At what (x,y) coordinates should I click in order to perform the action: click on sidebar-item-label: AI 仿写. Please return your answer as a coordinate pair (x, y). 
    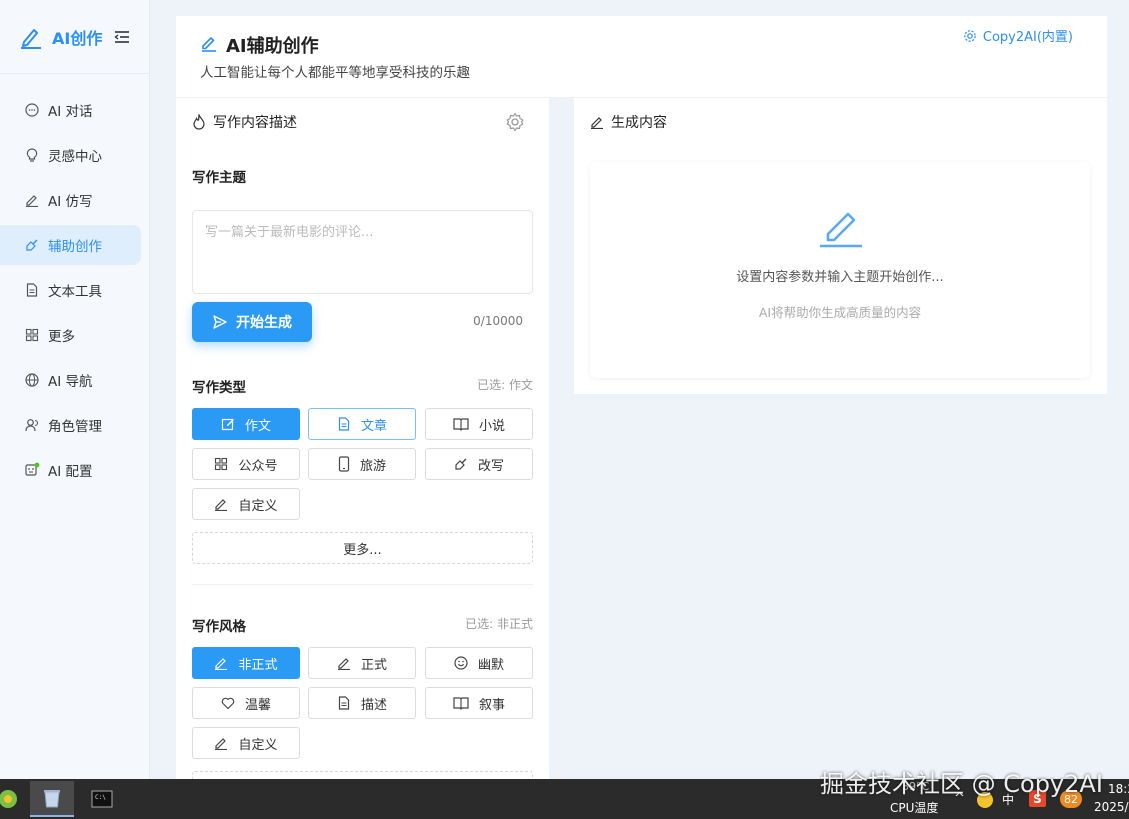
    Looking at the image, I should click on (70, 202).